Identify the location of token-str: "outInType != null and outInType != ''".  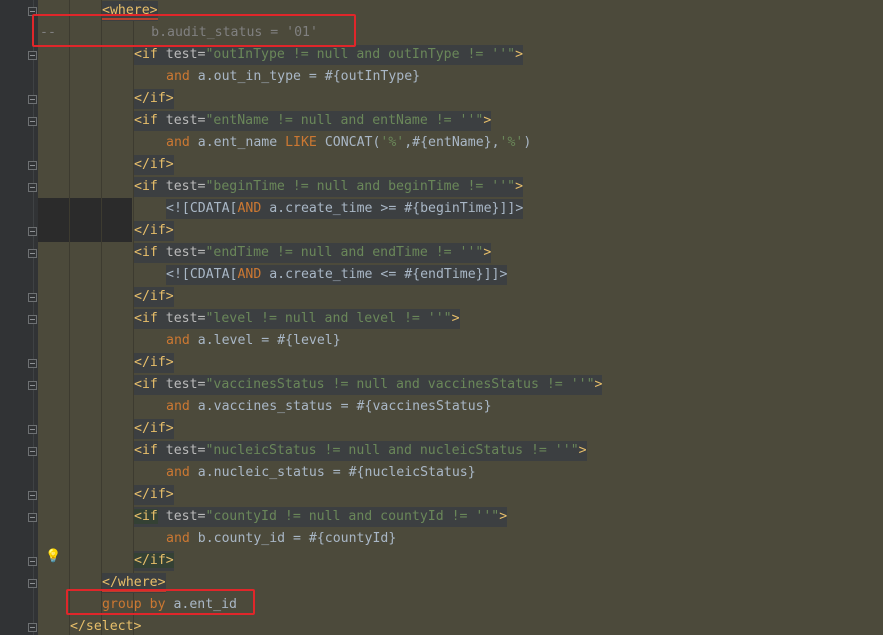
(360, 54).